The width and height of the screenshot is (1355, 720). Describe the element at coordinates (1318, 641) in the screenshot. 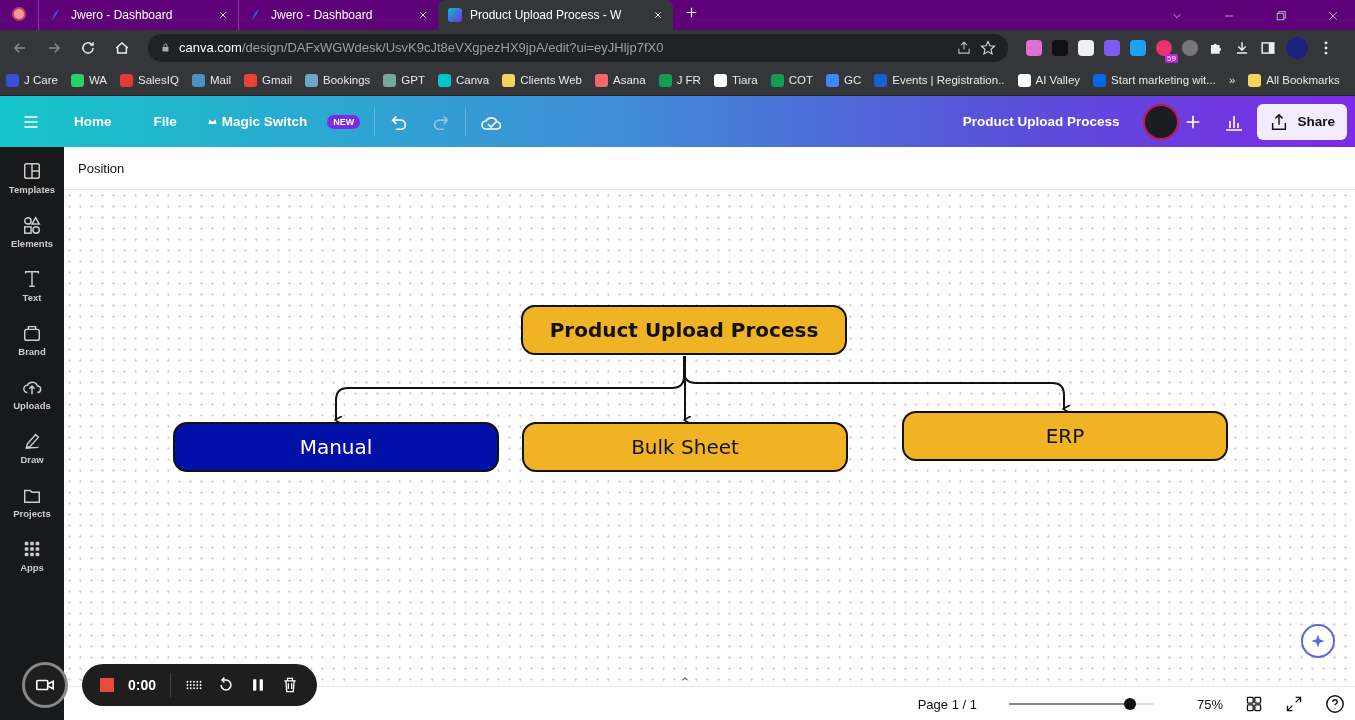

I see `magic-assistant-button` at that location.